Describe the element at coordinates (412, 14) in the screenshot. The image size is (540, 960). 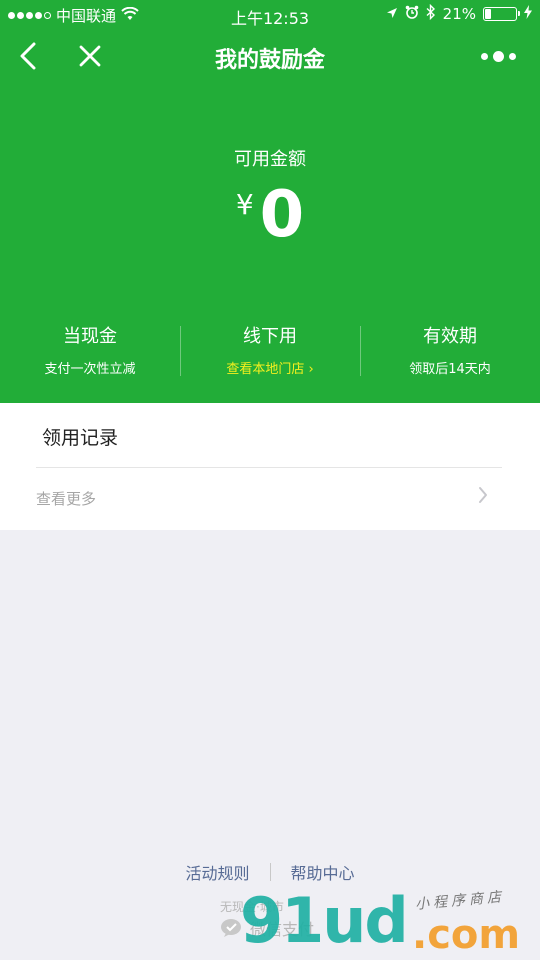
I see `alarm-icon` at that location.